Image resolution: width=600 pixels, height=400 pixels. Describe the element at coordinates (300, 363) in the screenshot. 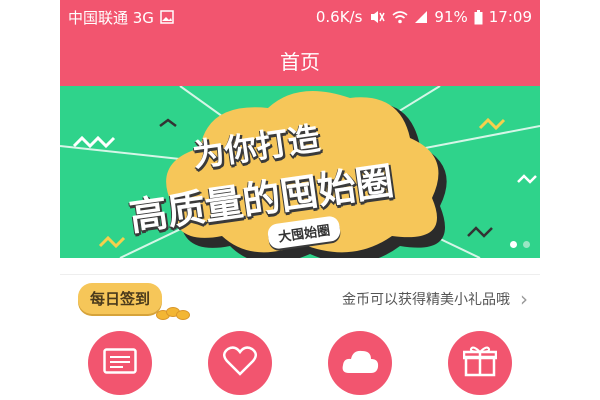

I see `quick-actions` at that location.